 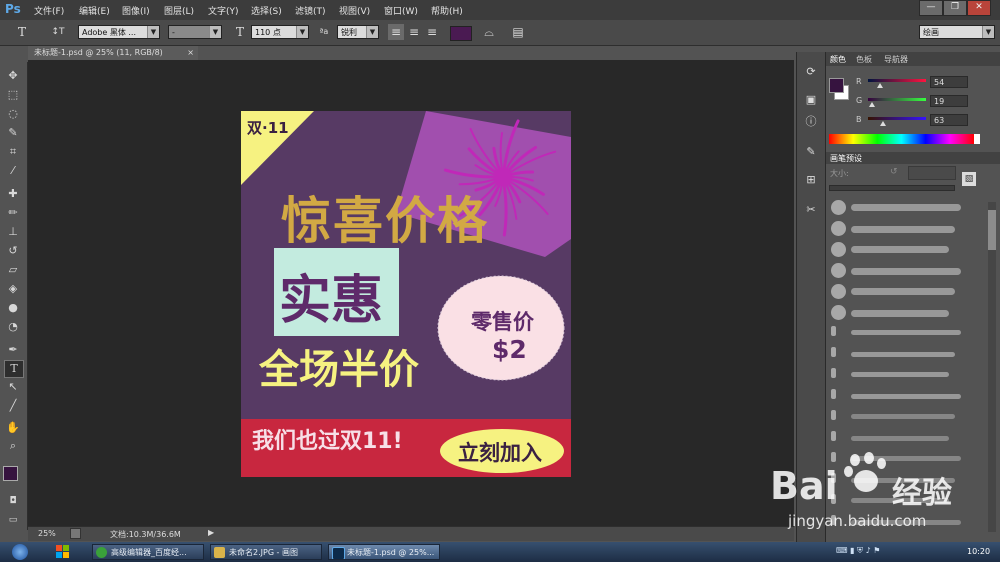 What do you see at coordinates (811, 210) in the screenshot?
I see `tool-presets-panel-icon: ✂` at bounding box center [811, 210].